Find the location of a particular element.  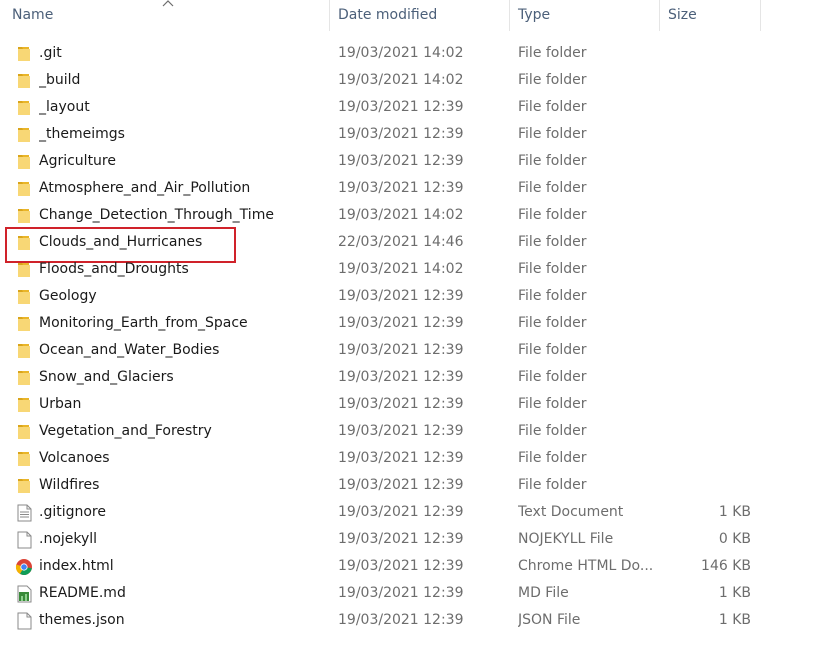

column-header-row: Name Date modified Type Size is located at coordinates (408, 15).